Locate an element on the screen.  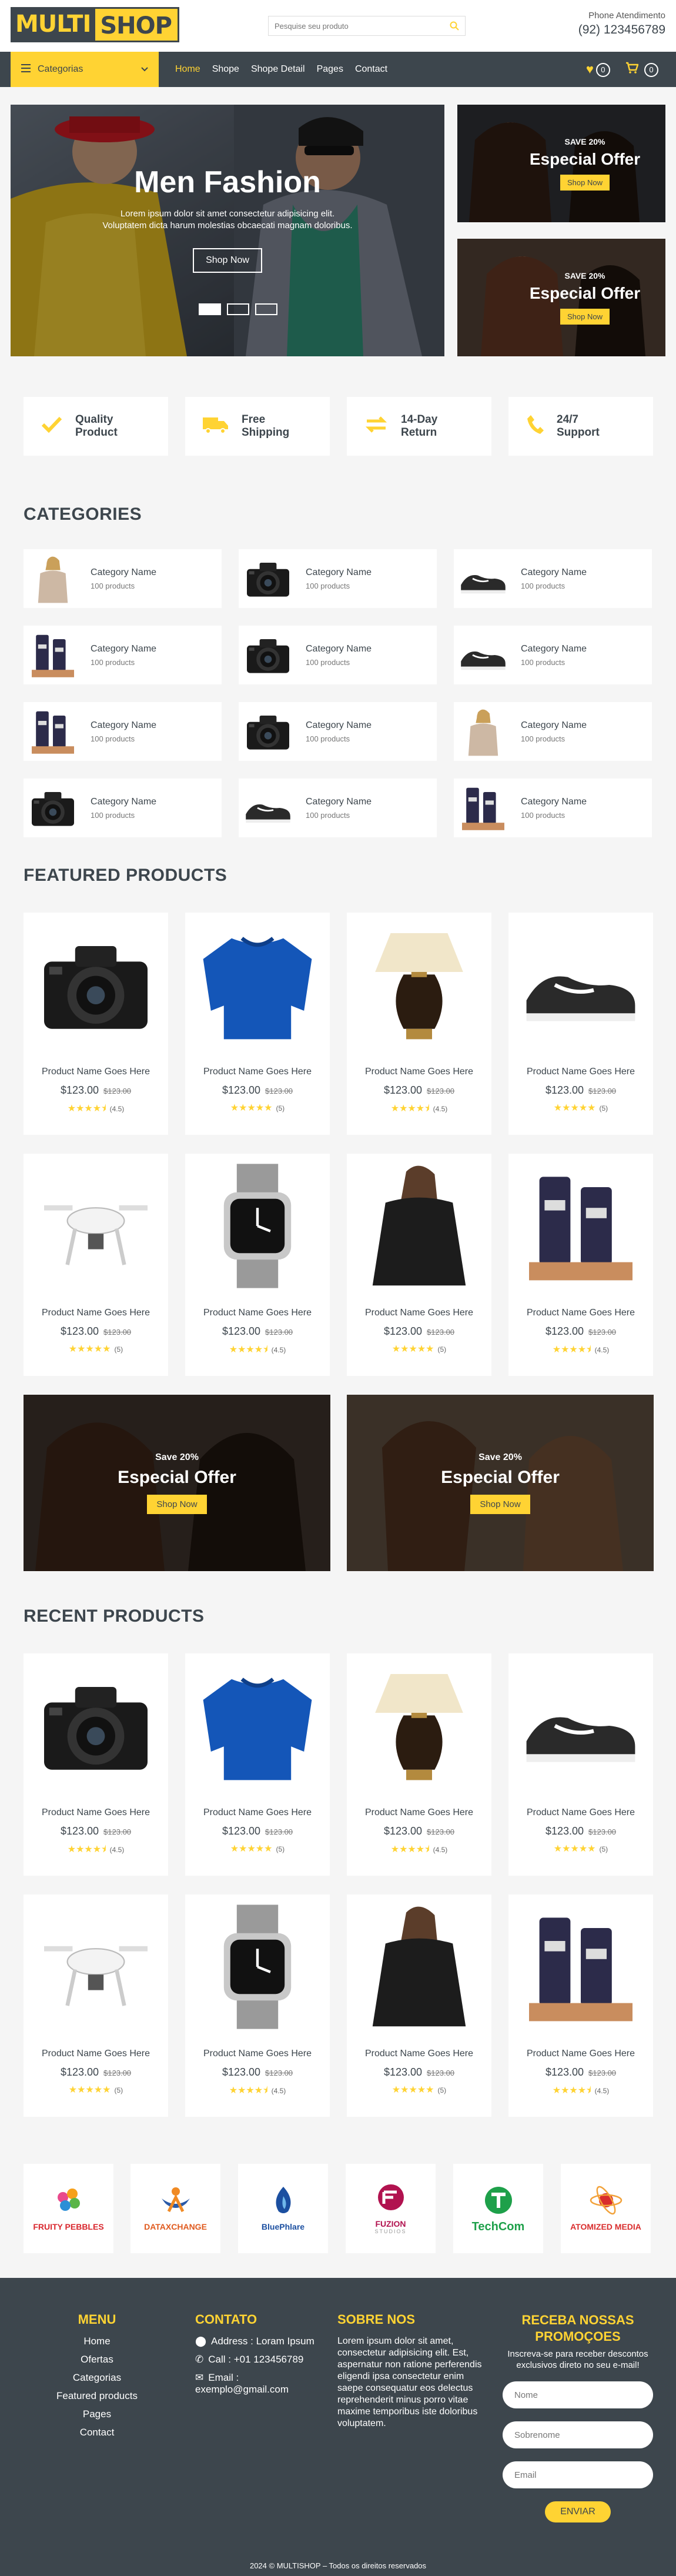
feature-phone: 24/7 Support is located at coordinates (580, 426).